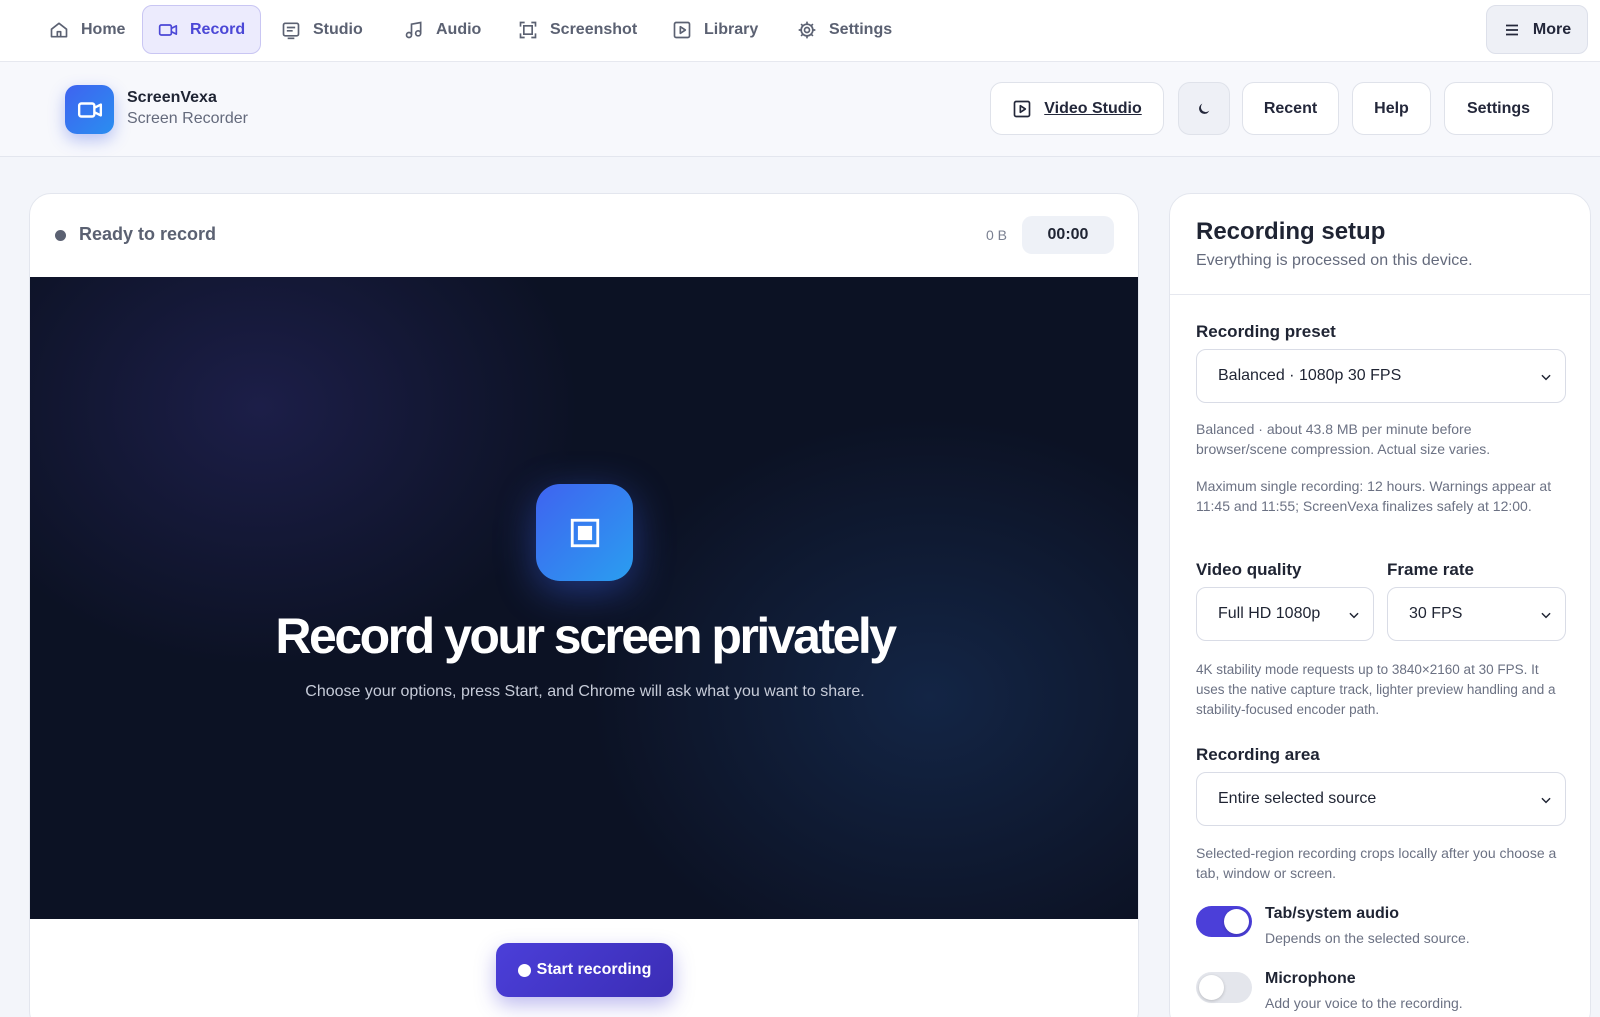 The height and width of the screenshot is (1017, 1600). I want to click on hamburger-menu-icon, so click(1511, 29).